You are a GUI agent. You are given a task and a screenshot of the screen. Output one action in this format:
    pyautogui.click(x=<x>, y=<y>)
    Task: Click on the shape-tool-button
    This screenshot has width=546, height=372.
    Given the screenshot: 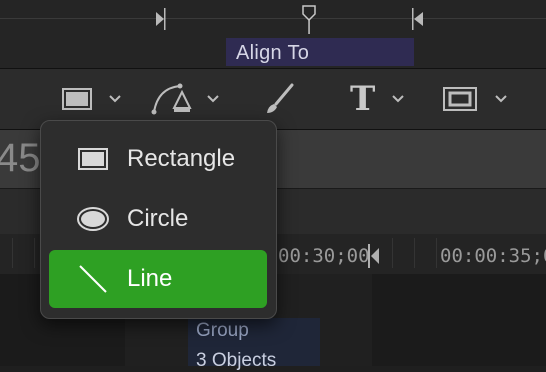 What is the action you would take?
    pyautogui.click(x=91, y=99)
    